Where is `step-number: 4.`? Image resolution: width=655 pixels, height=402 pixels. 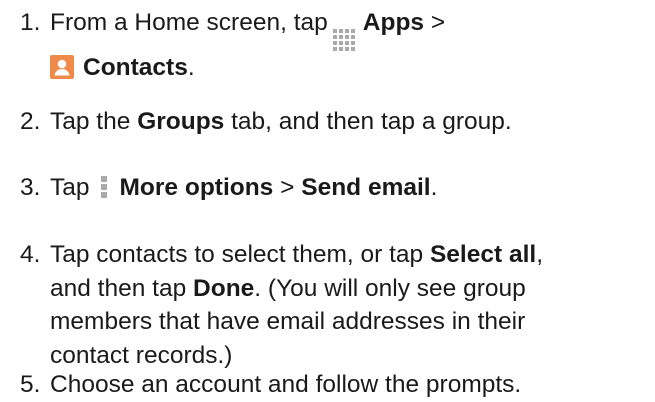
step-number: 4. is located at coordinates (30, 254).